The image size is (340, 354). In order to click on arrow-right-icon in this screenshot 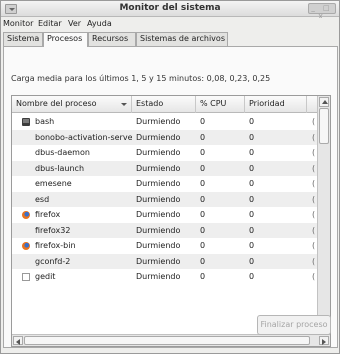, I will do `click(324, 342)`.